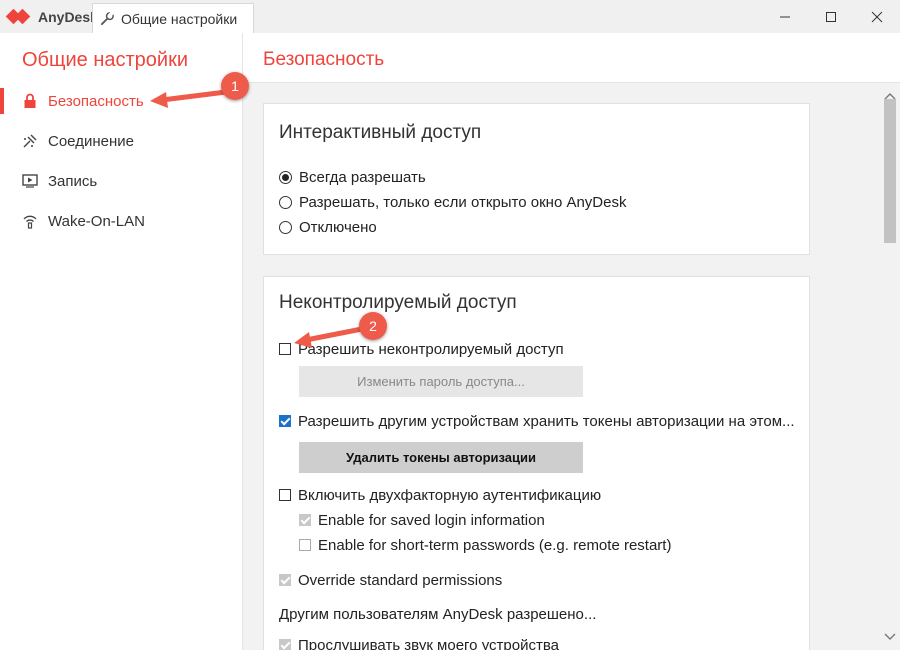 Image resolution: width=900 pixels, height=650 pixels. I want to click on checkbox-label: Разрешить неконтролируемый доступ, so click(431, 349).